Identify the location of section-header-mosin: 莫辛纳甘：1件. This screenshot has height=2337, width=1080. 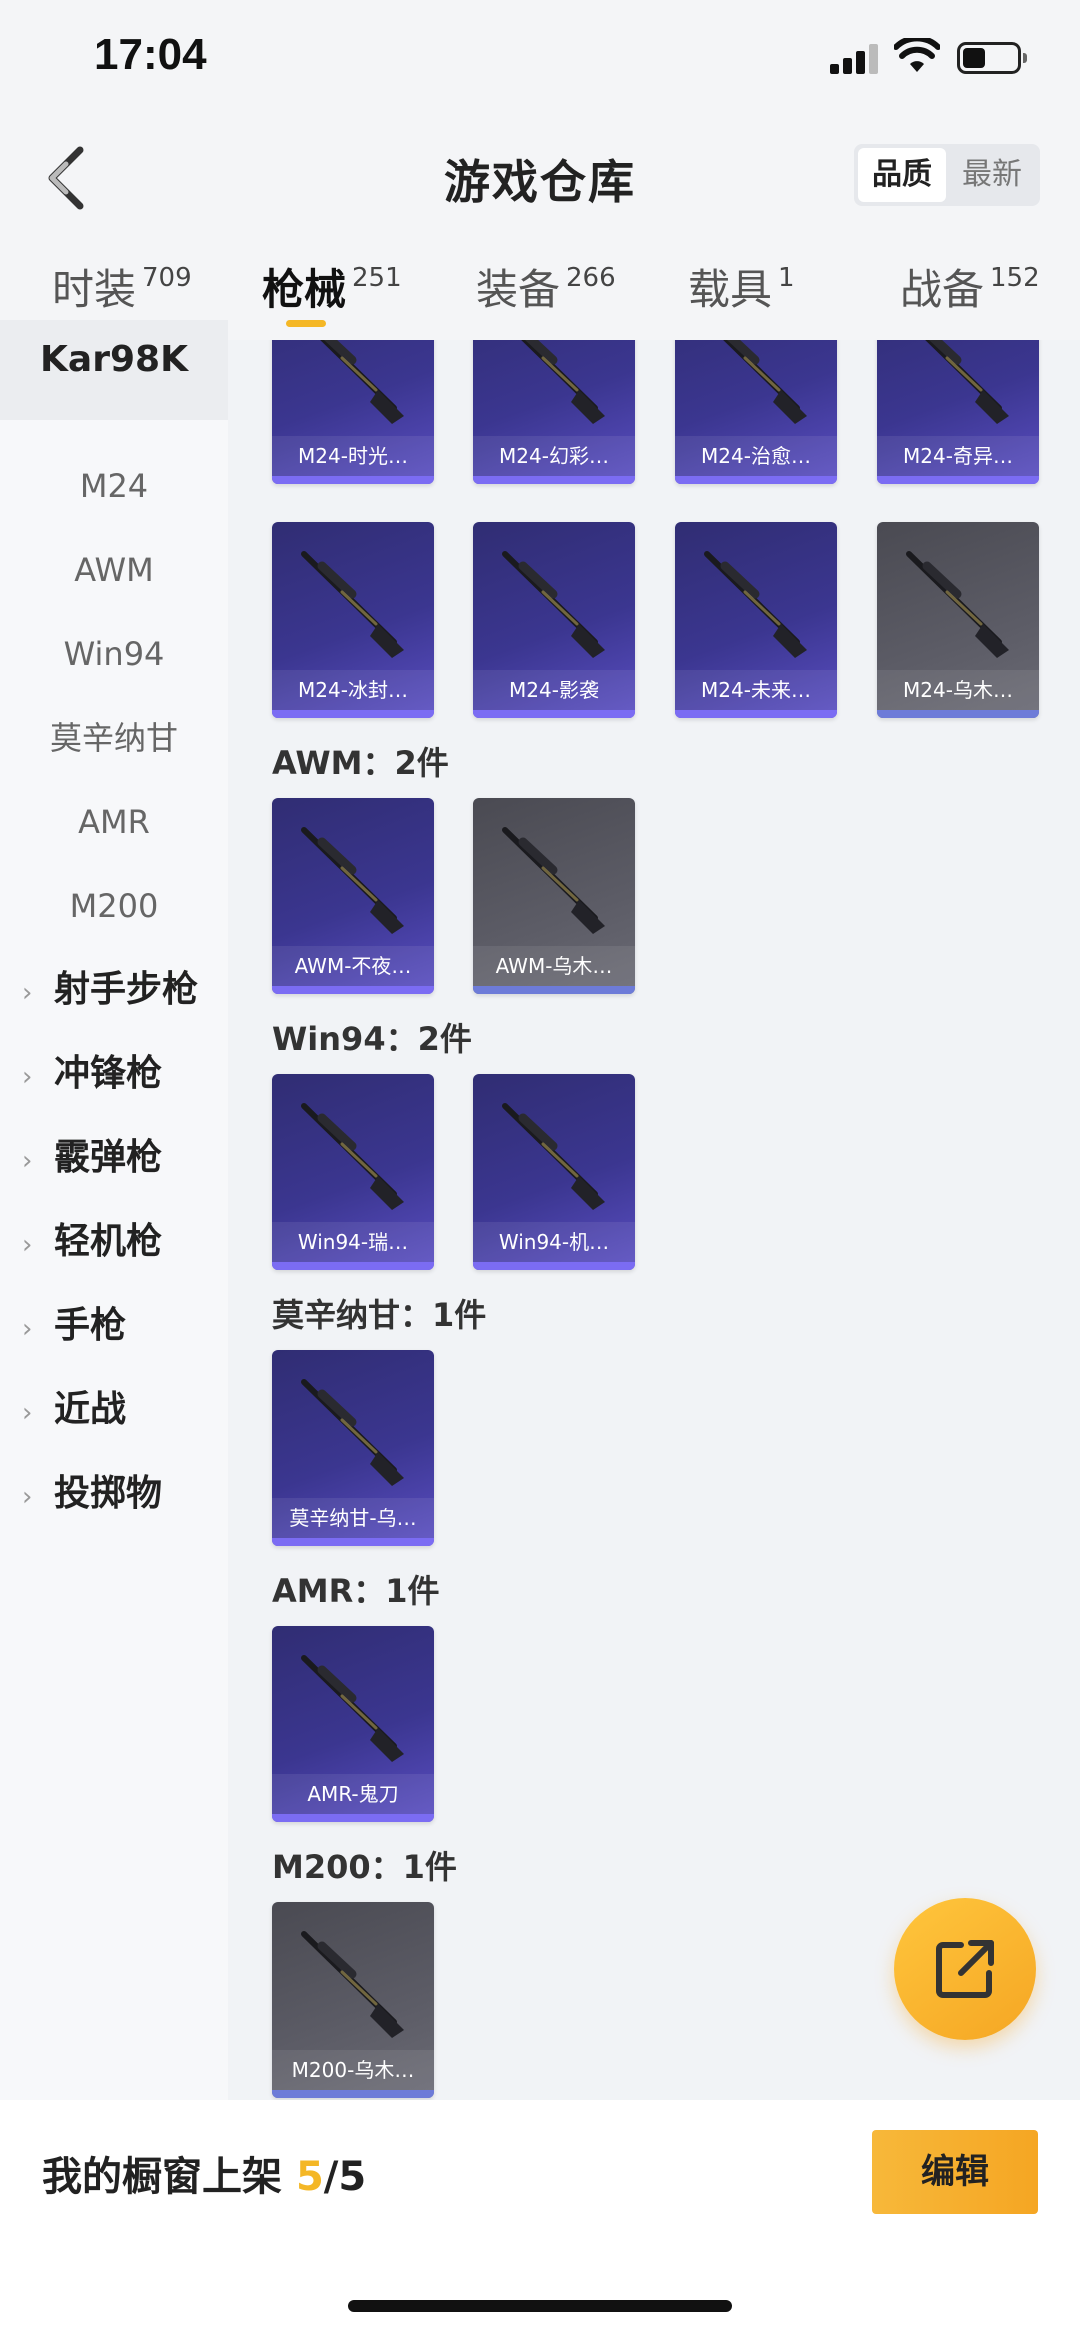
(379, 1315).